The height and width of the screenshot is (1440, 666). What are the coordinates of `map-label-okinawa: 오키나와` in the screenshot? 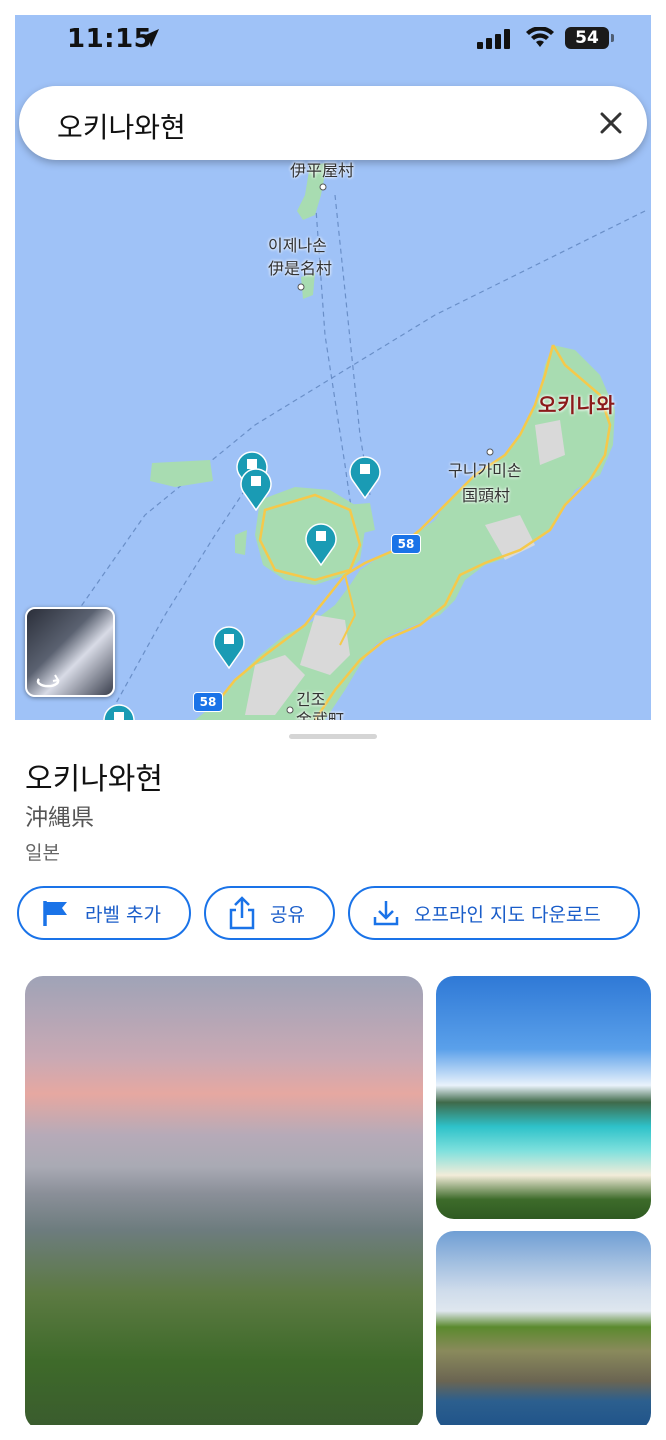 It's located at (577, 405).